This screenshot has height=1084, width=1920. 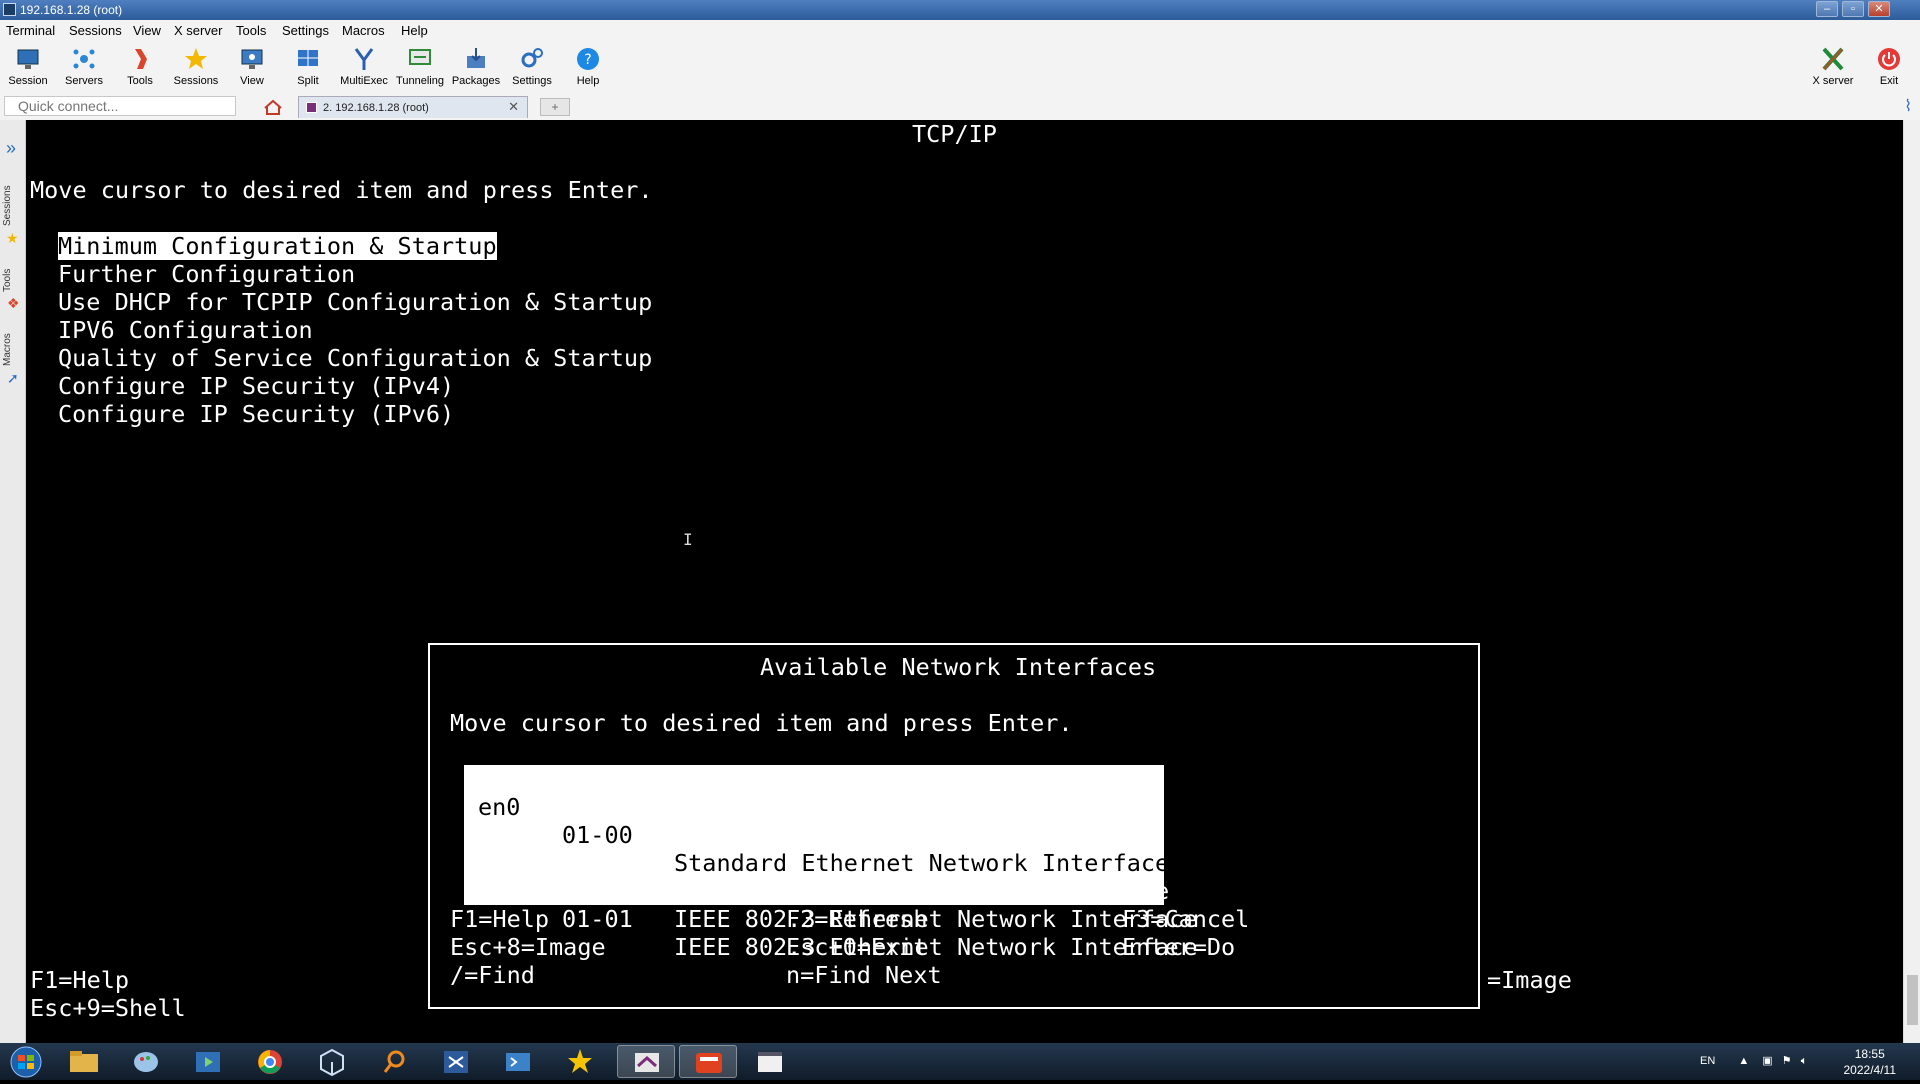 What do you see at coordinates (363, 30) in the screenshot?
I see `menu-macros: Macros` at bounding box center [363, 30].